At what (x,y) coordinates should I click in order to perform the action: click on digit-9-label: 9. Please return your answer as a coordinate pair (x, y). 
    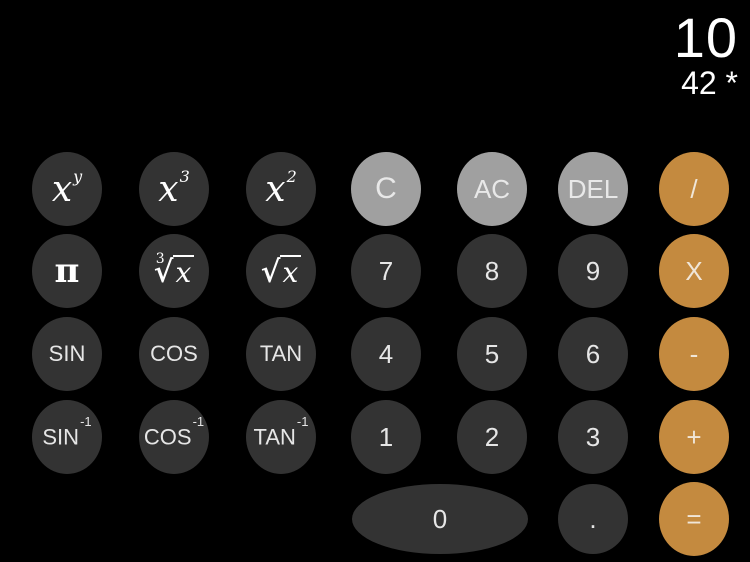
    Looking at the image, I should click on (593, 270).